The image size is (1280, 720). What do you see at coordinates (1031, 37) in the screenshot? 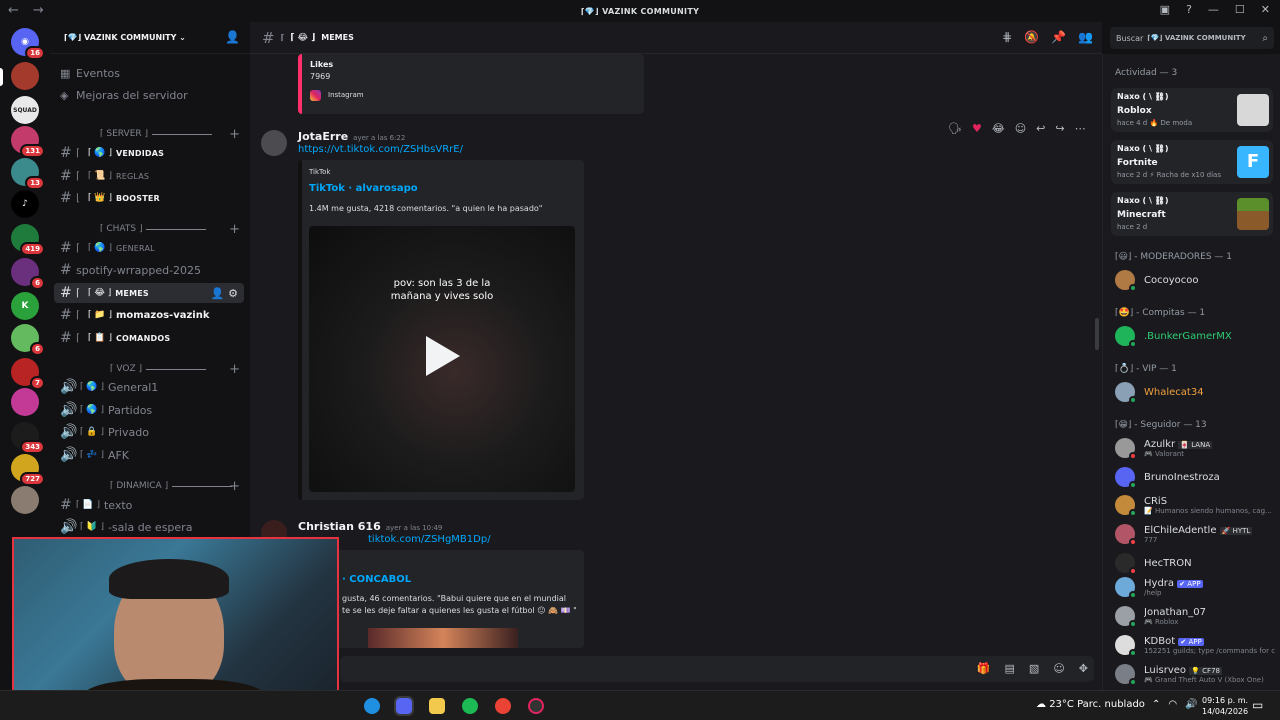
I see `mute-bell-icon: 🔕` at bounding box center [1031, 37].